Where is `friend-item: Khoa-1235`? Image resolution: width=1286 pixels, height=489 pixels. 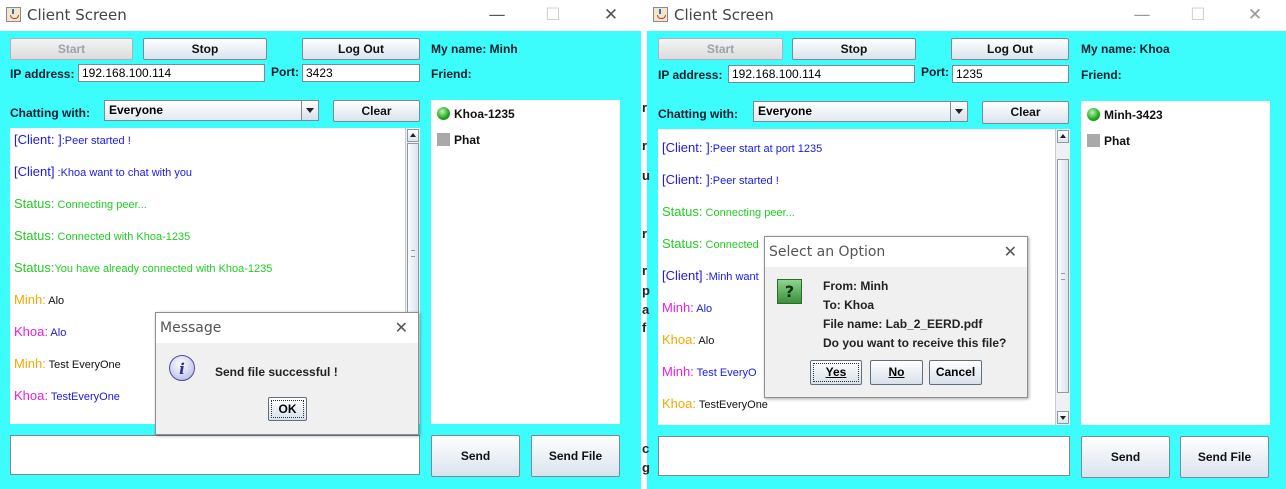 friend-item: Khoa-1235 is located at coordinates (476, 114).